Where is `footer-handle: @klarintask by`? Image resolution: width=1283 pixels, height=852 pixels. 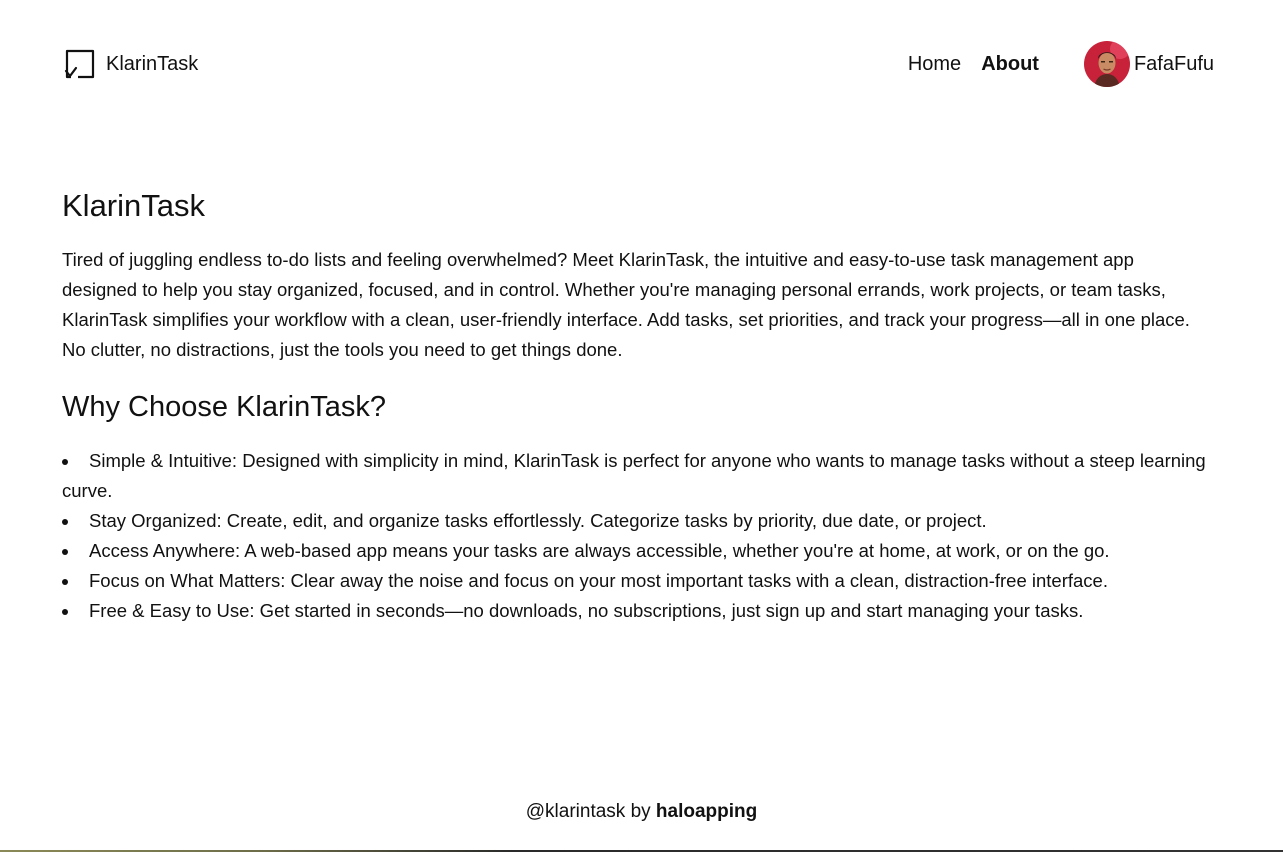 footer-handle: @klarintask by is located at coordinates (588, 811).